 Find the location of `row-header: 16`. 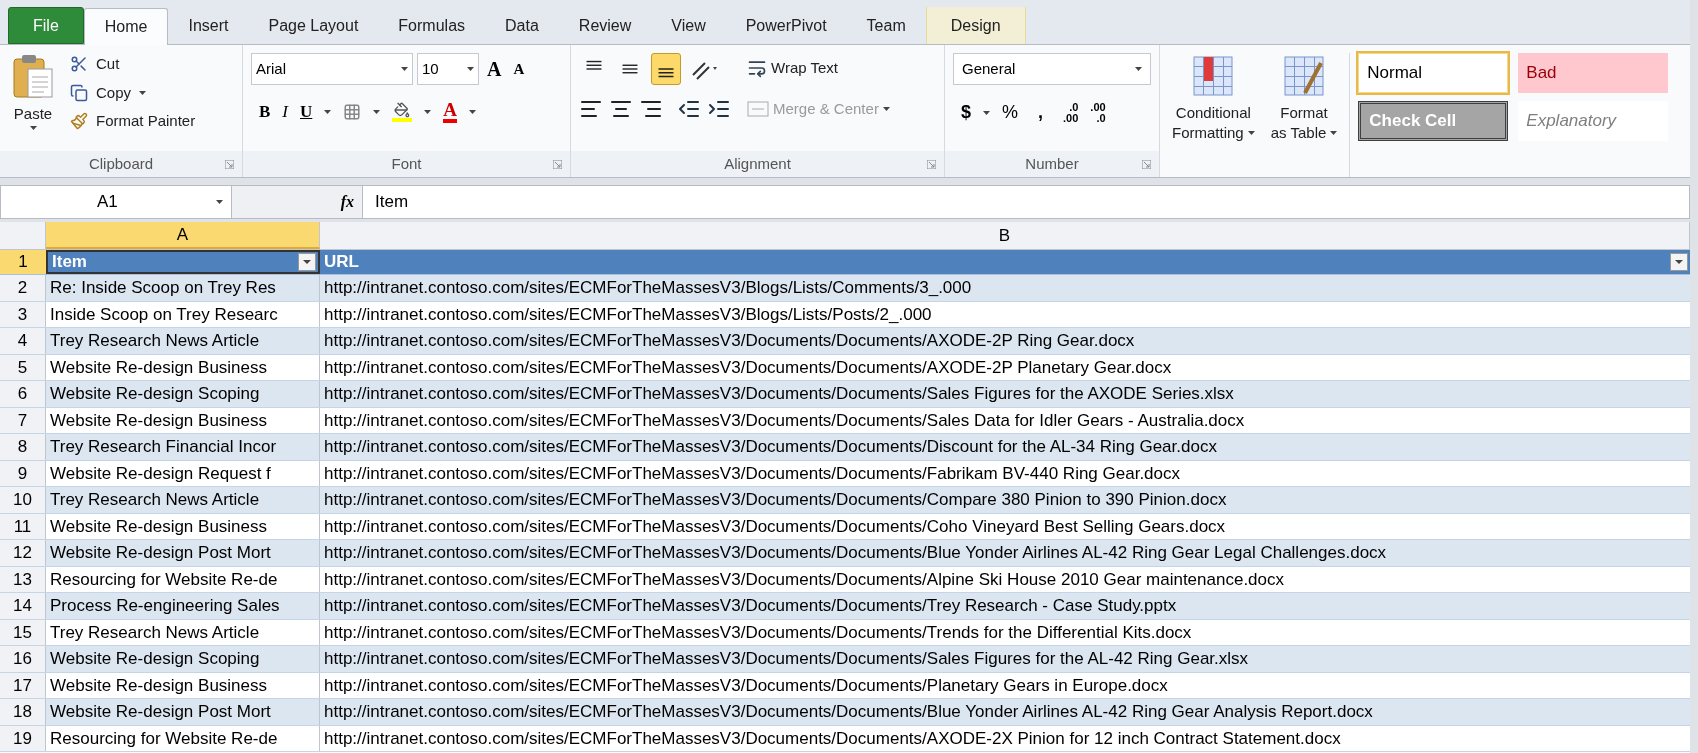

row-header: 16 is located at coordinates (23, 659).